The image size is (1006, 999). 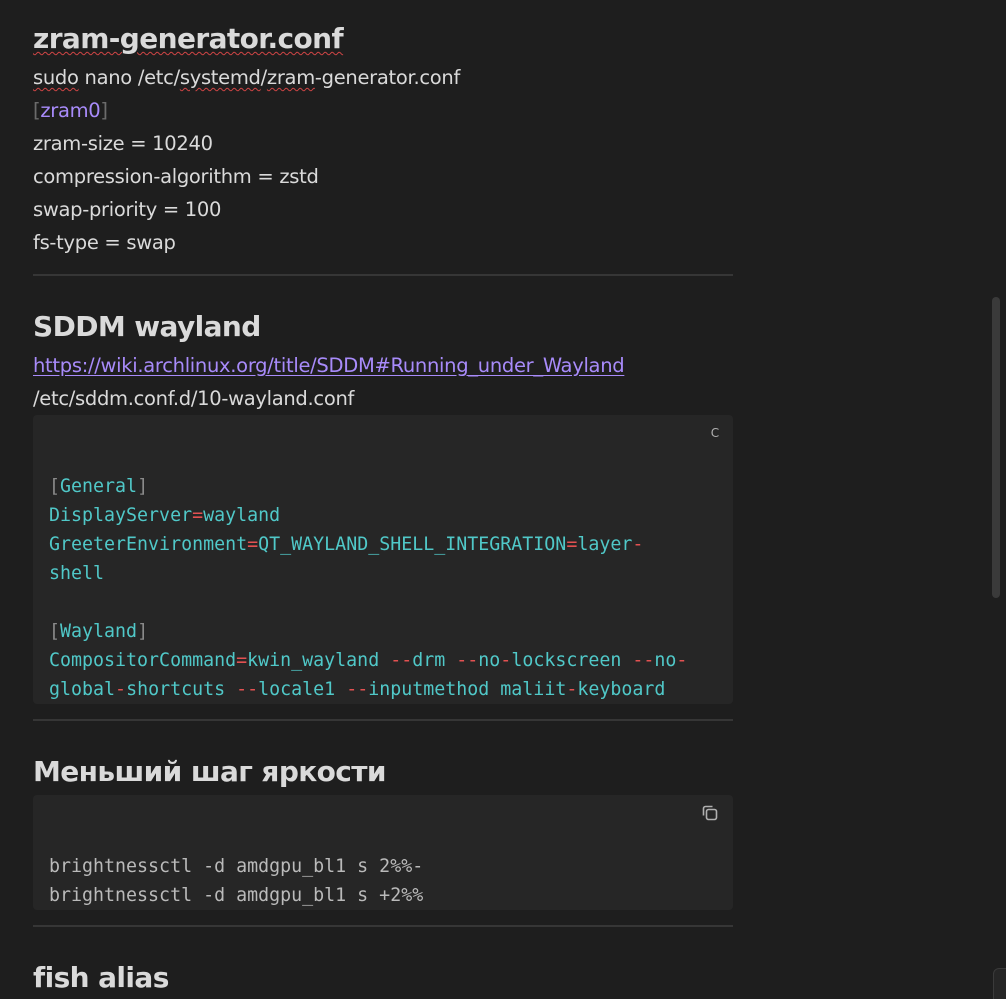 What do you see at coordinates (176, 176) in the screenshot?
I see `zram-config-line: compression-algorithm = zstd` at bounding box center [176, 176].